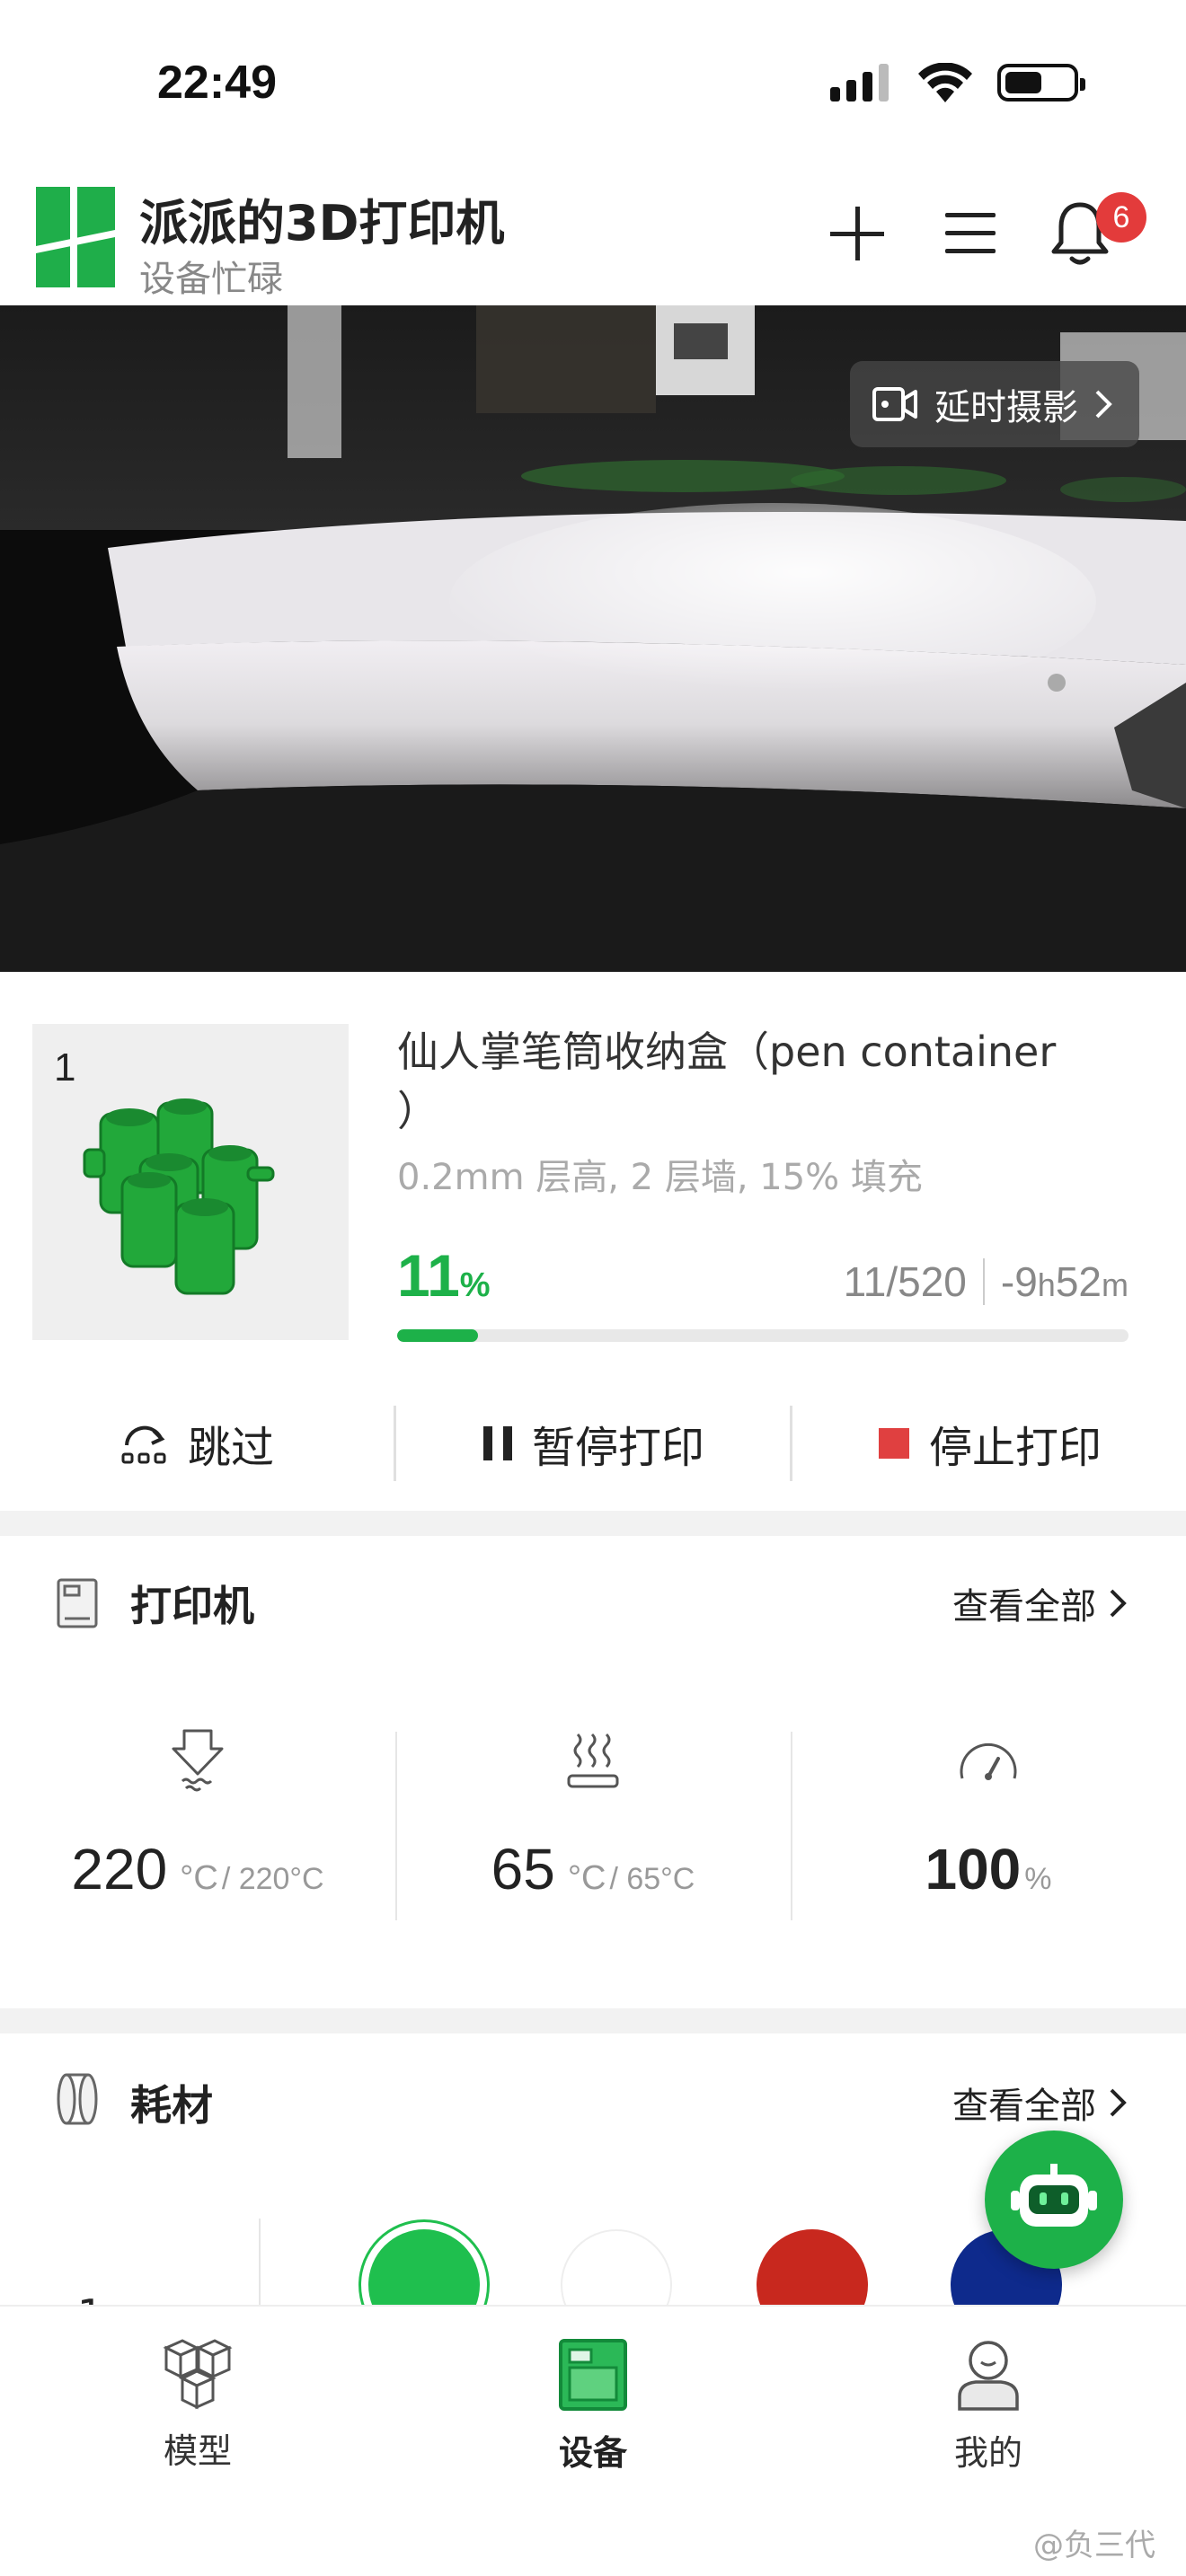 This screenshot has width=1186, height=2576. What do you see at coordinates (171, 2105) in the screenshot?
I see `filament-section-title: 耗材` at bounding box center [171, 2105].